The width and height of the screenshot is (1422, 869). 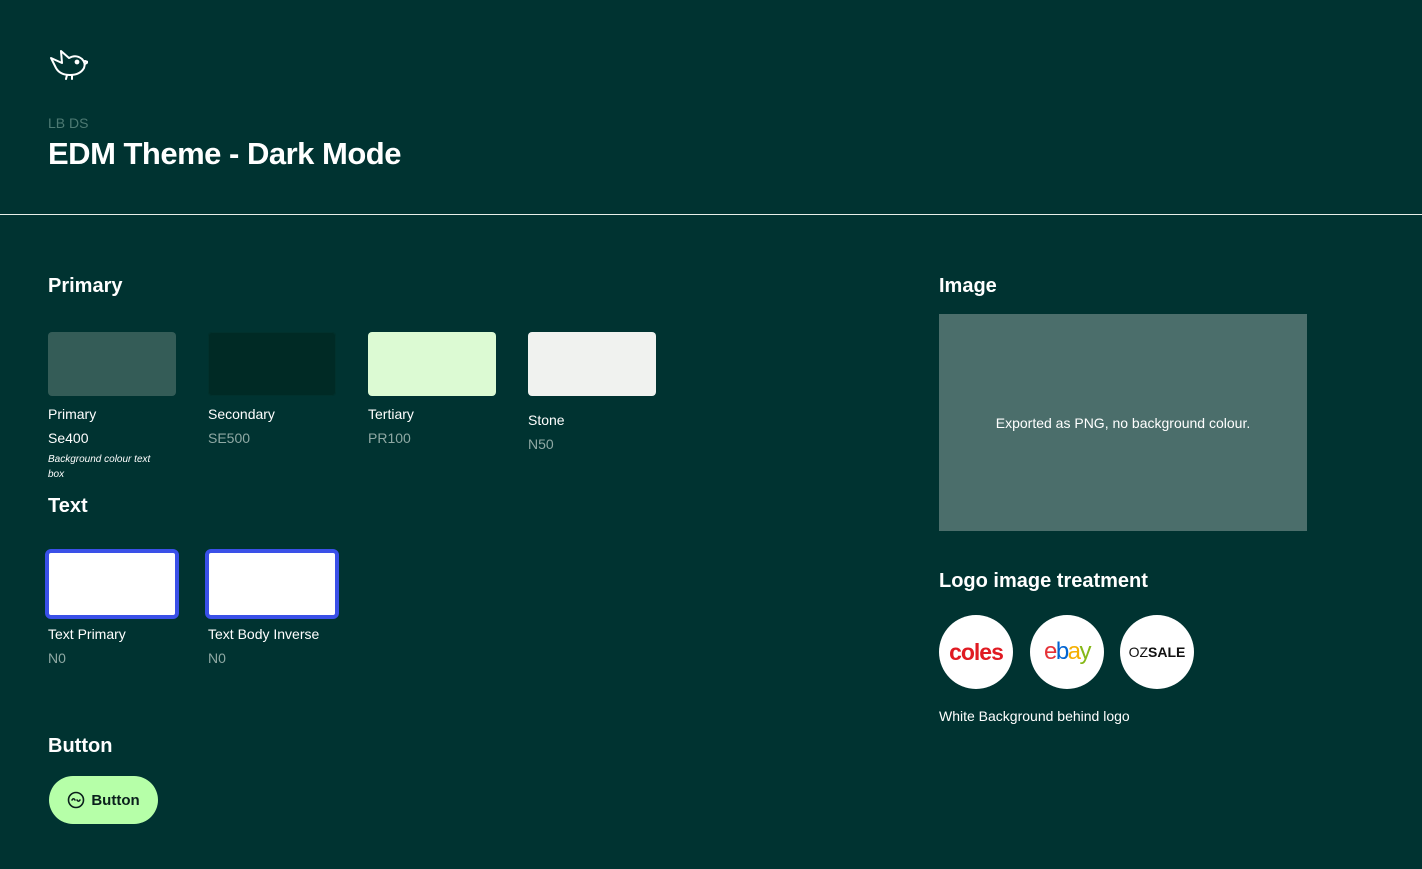 I want to click on swatch-tertiary-label: Tertiary, so click(x=391, y=414).